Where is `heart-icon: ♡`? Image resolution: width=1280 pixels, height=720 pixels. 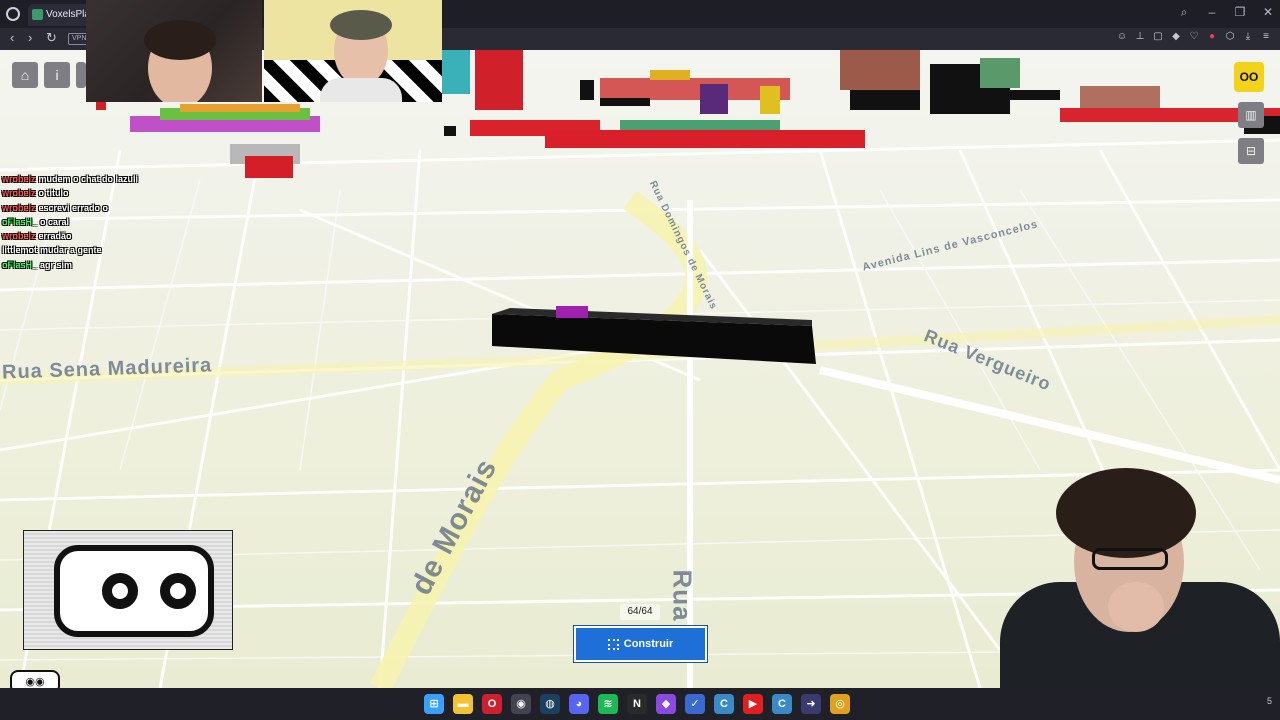 heart-icon: ♡ is located at coordinates (1194, 37).